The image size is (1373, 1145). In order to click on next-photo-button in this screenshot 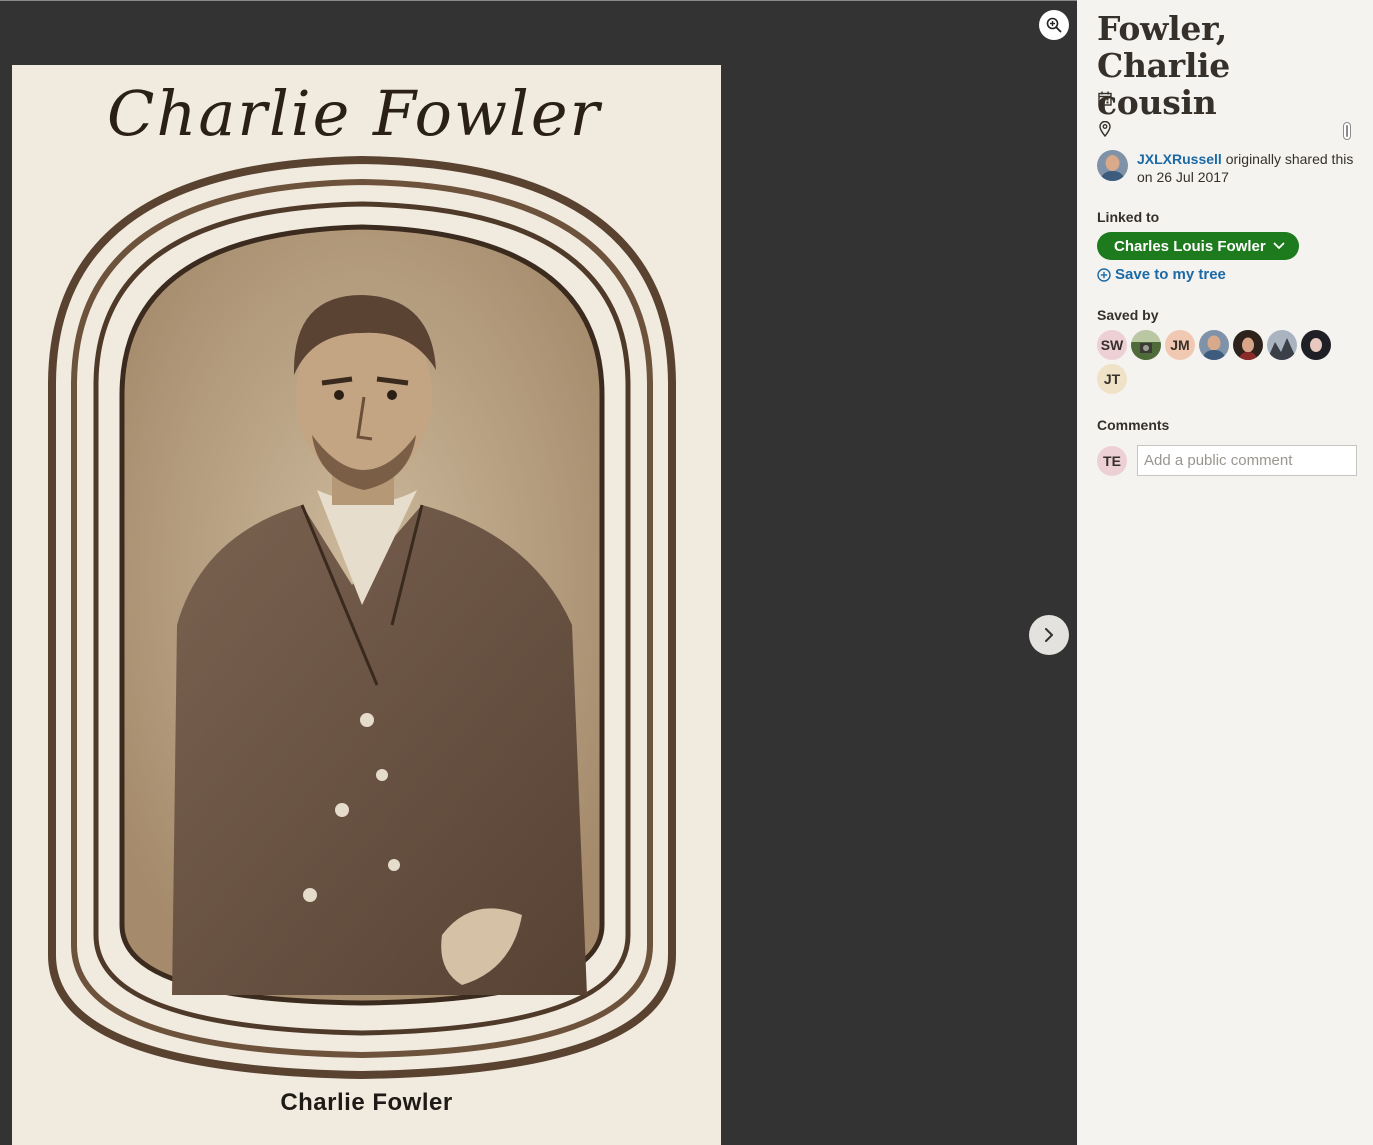, I will do `click(1049, 635)`.